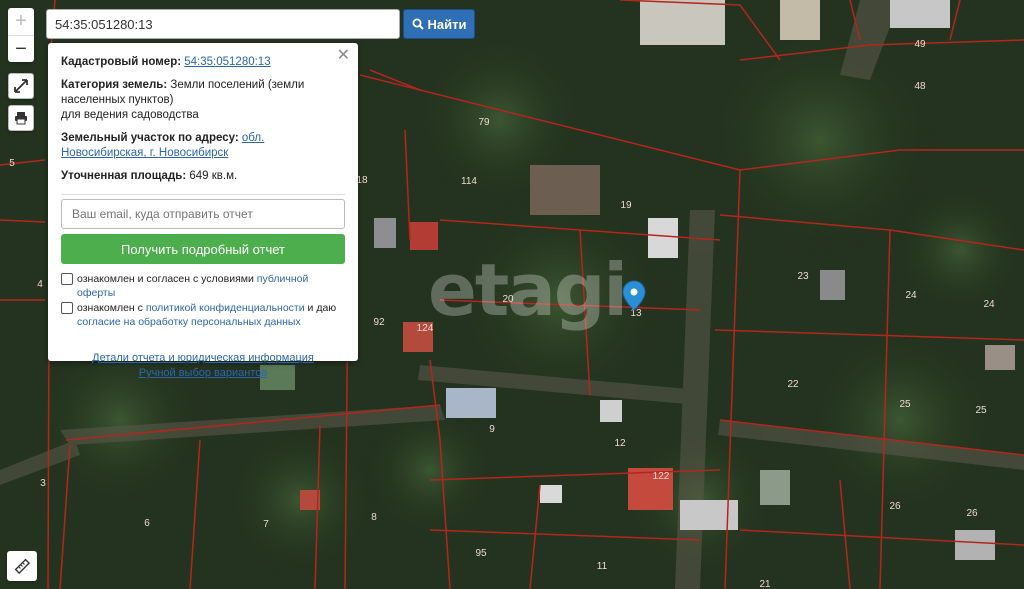  What do you see at coordinates (374, 517) in the screenshot?
I see `parcel-label: 8` at bounding box center [374, 517].